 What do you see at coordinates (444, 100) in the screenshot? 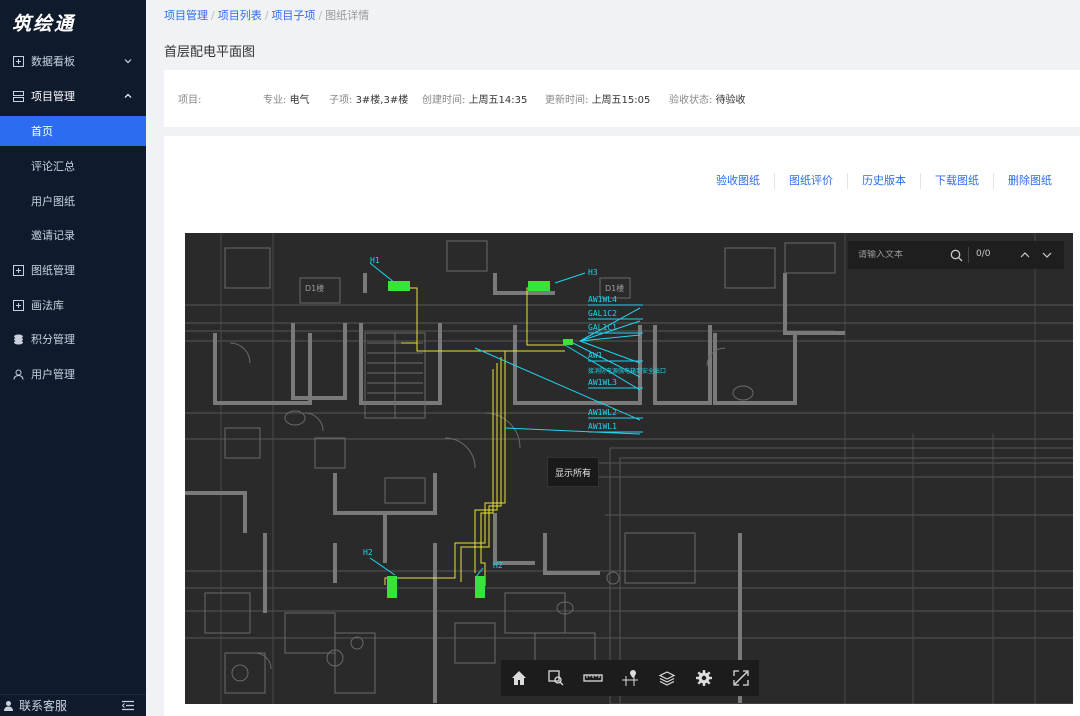
I see `created-label: 创建时间:` at bounding box center [444, 100].